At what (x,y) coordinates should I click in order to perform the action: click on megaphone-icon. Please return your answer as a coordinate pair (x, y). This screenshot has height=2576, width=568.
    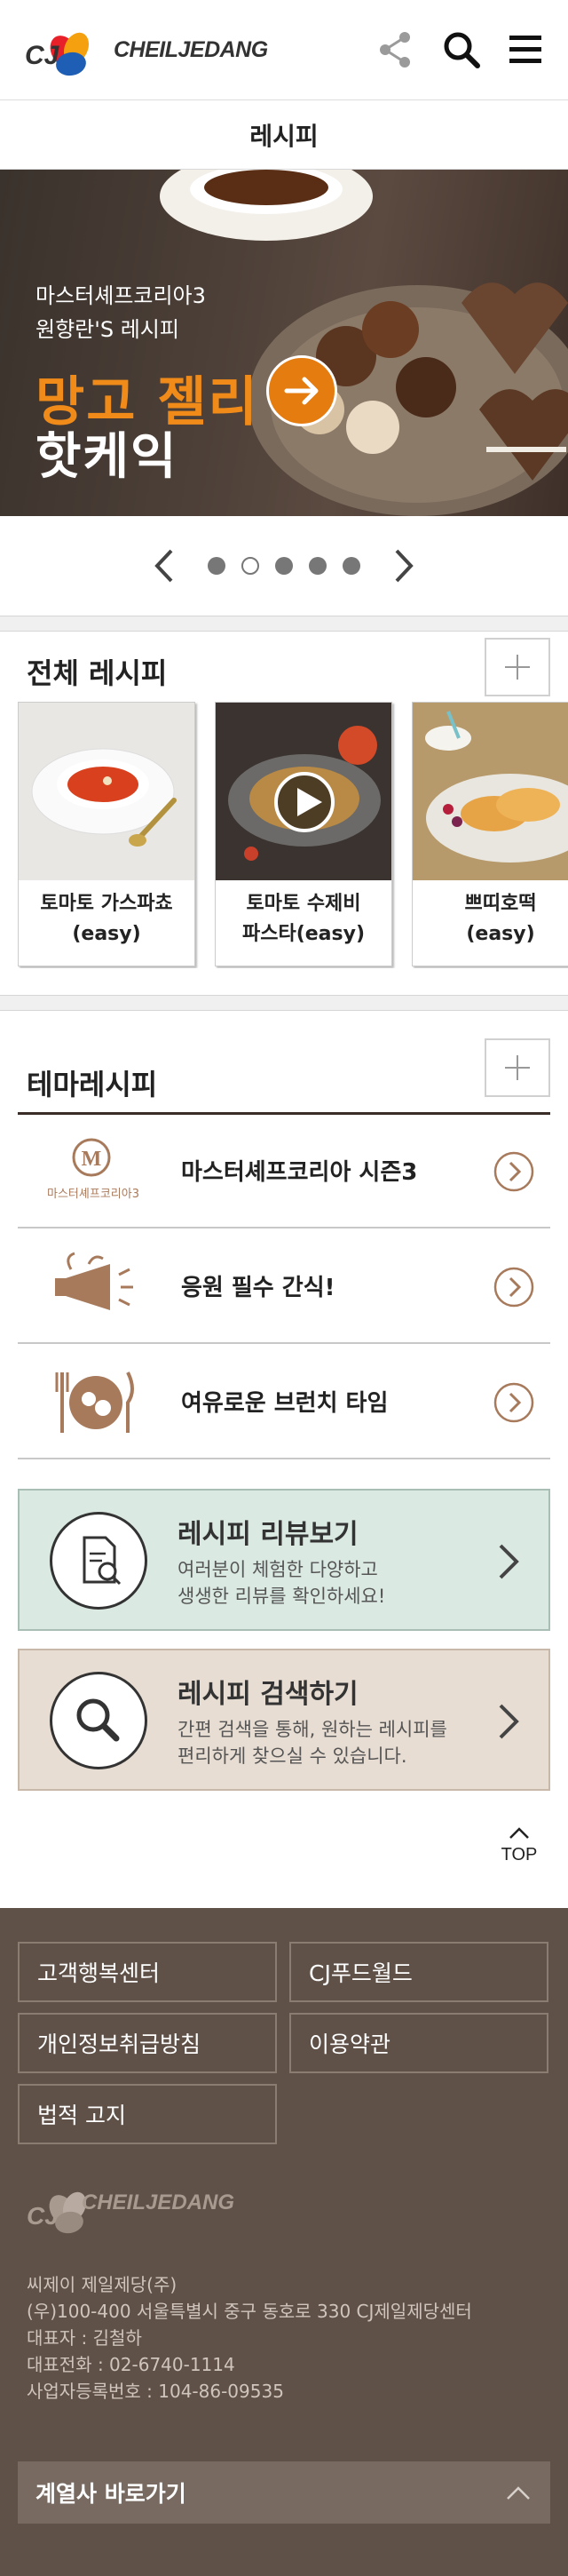
    Looking at the image, I should click on (93, 1287).